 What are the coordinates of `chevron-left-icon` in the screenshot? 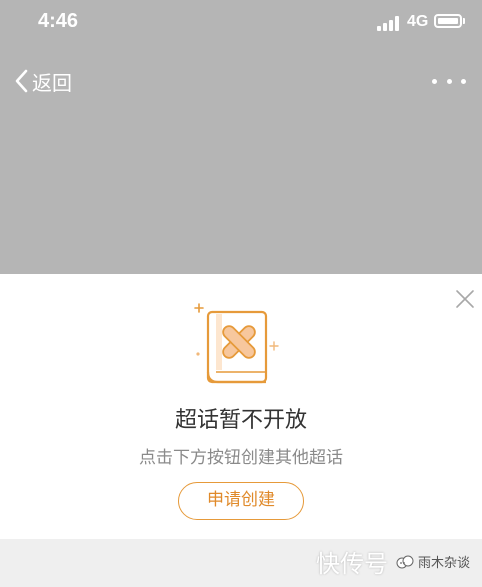 It's located at (21, 81).